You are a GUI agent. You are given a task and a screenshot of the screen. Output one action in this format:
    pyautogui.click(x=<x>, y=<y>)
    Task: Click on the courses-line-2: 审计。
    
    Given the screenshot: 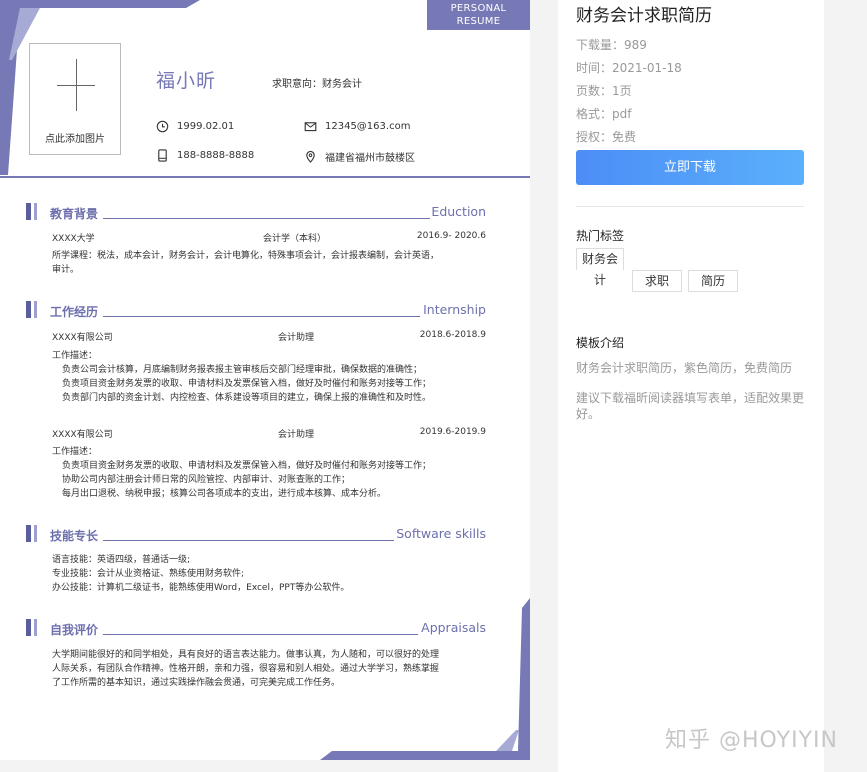 What is the action you would take?
    pyautogui.click(x=66, y=270)
    